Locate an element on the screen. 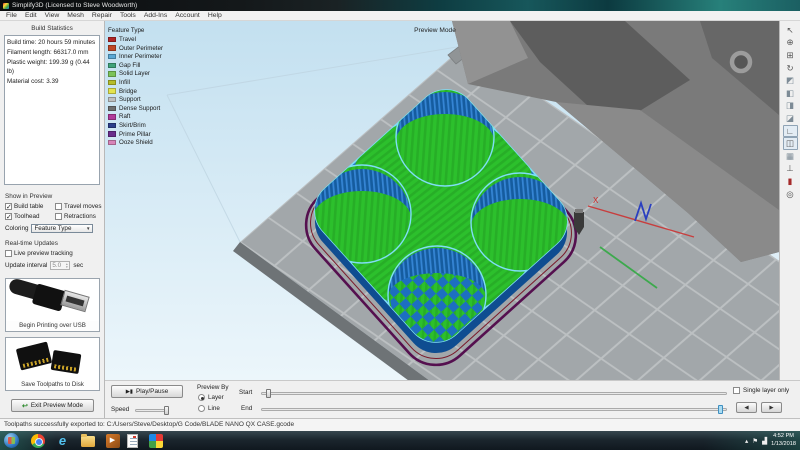 Image resolution: width=800 pixels, height=450 pixels. toolbar-button: ↖ is located at coordinates (790, 30).